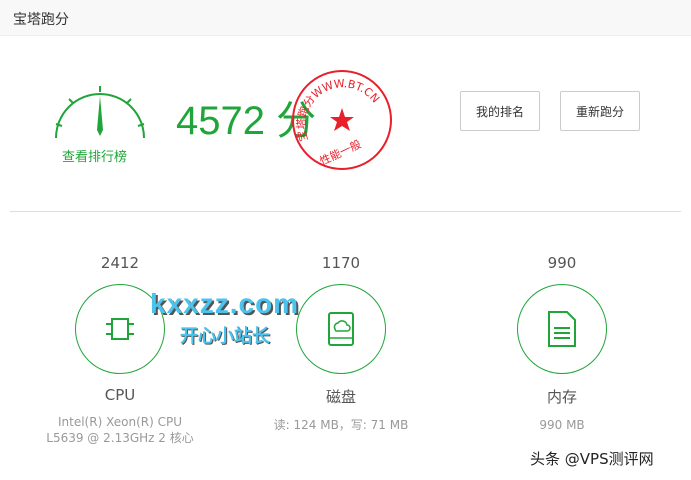  Describe the element at coordinates (345, 211) in the screenshot. I see `divider` at that location.